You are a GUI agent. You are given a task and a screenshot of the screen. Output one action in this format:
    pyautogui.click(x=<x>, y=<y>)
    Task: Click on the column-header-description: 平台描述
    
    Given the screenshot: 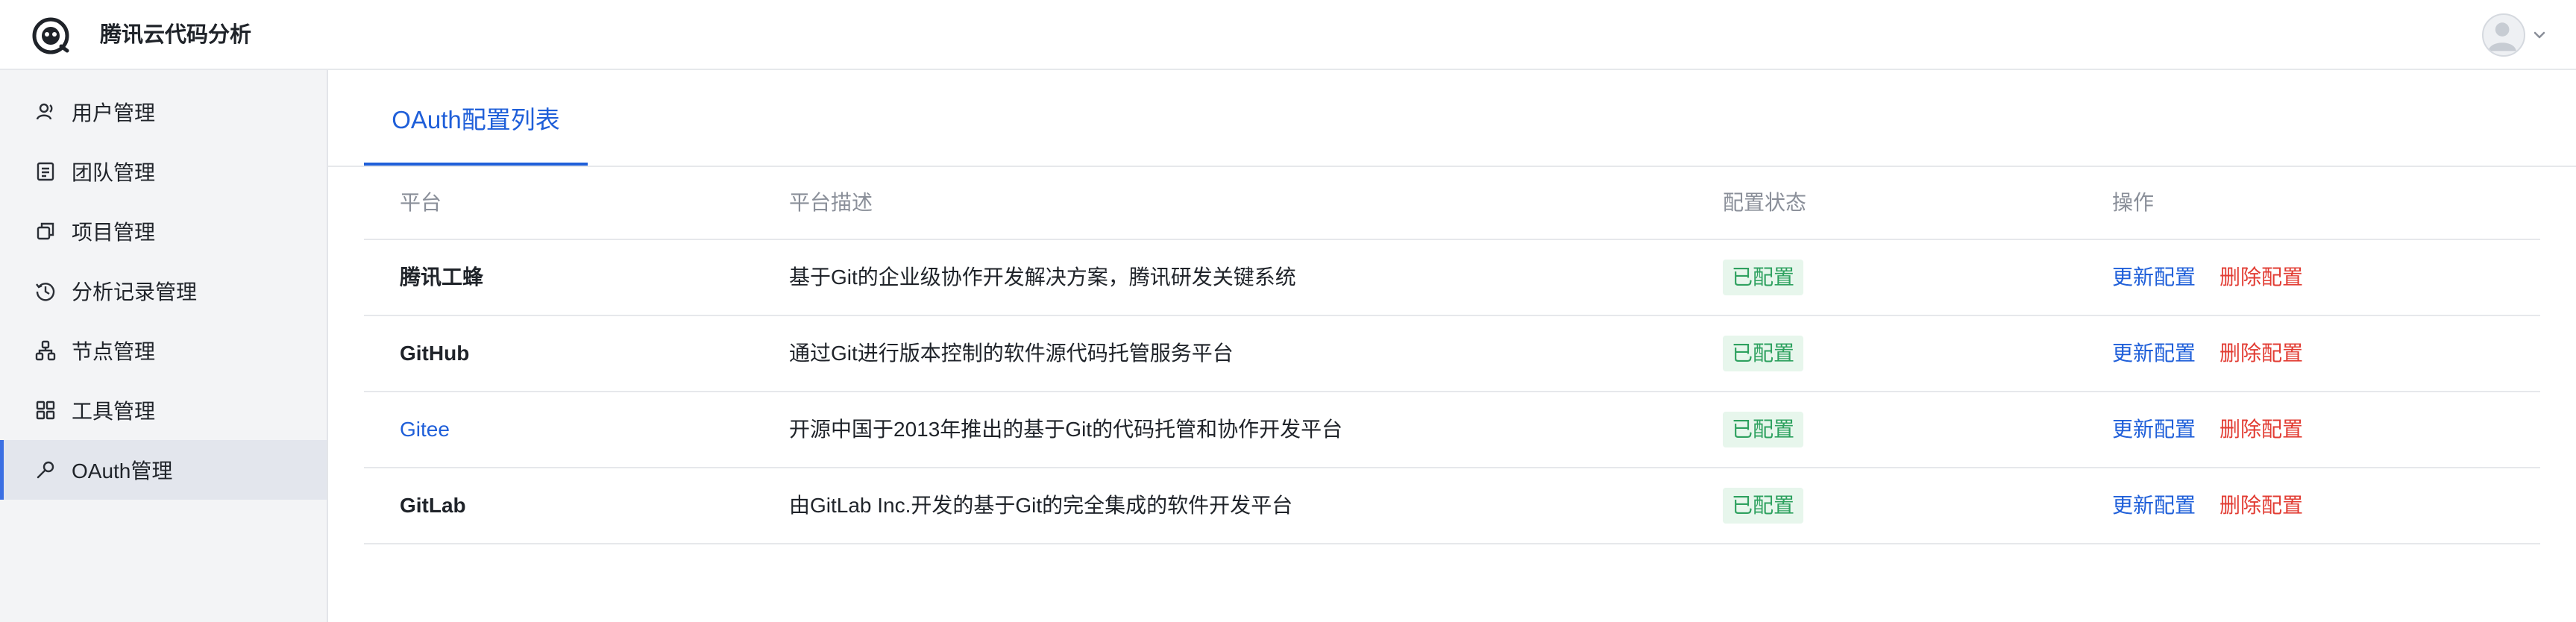 What is the action you would take?
    pyautogui.click(x=831, y=202)
    